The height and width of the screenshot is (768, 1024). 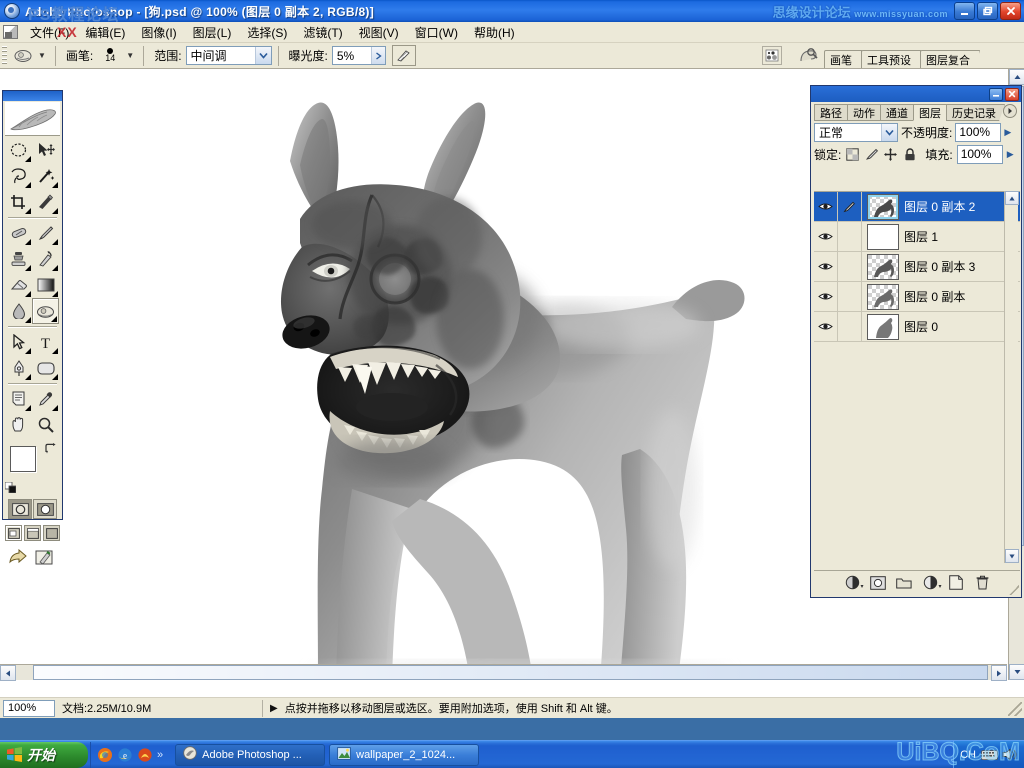 What do you see at coordinates (1012, 198) in the screenshot?
I see `layers-scroll-up-button` at bounding box center [1012, 198].